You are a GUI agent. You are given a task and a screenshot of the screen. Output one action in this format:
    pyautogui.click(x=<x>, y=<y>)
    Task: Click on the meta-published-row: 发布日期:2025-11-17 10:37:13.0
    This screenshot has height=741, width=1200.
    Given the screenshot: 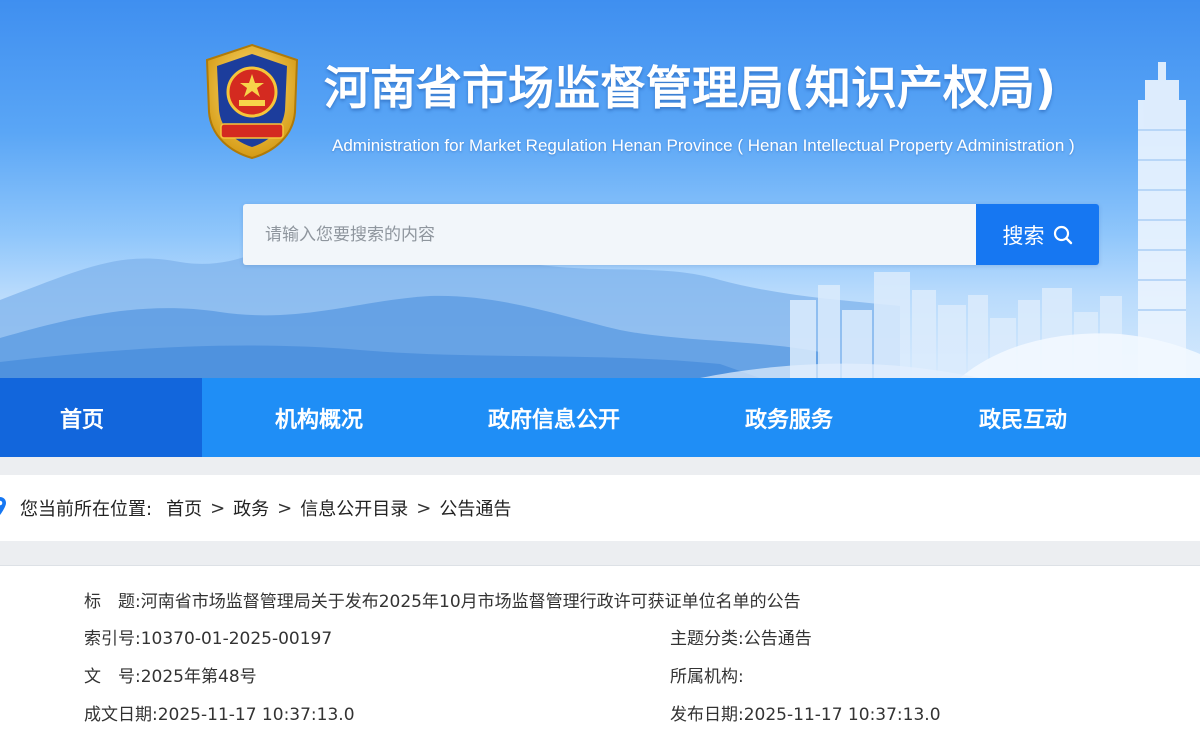 What is the action you would take?
    pyautogui.click(x=805, y=712)
    